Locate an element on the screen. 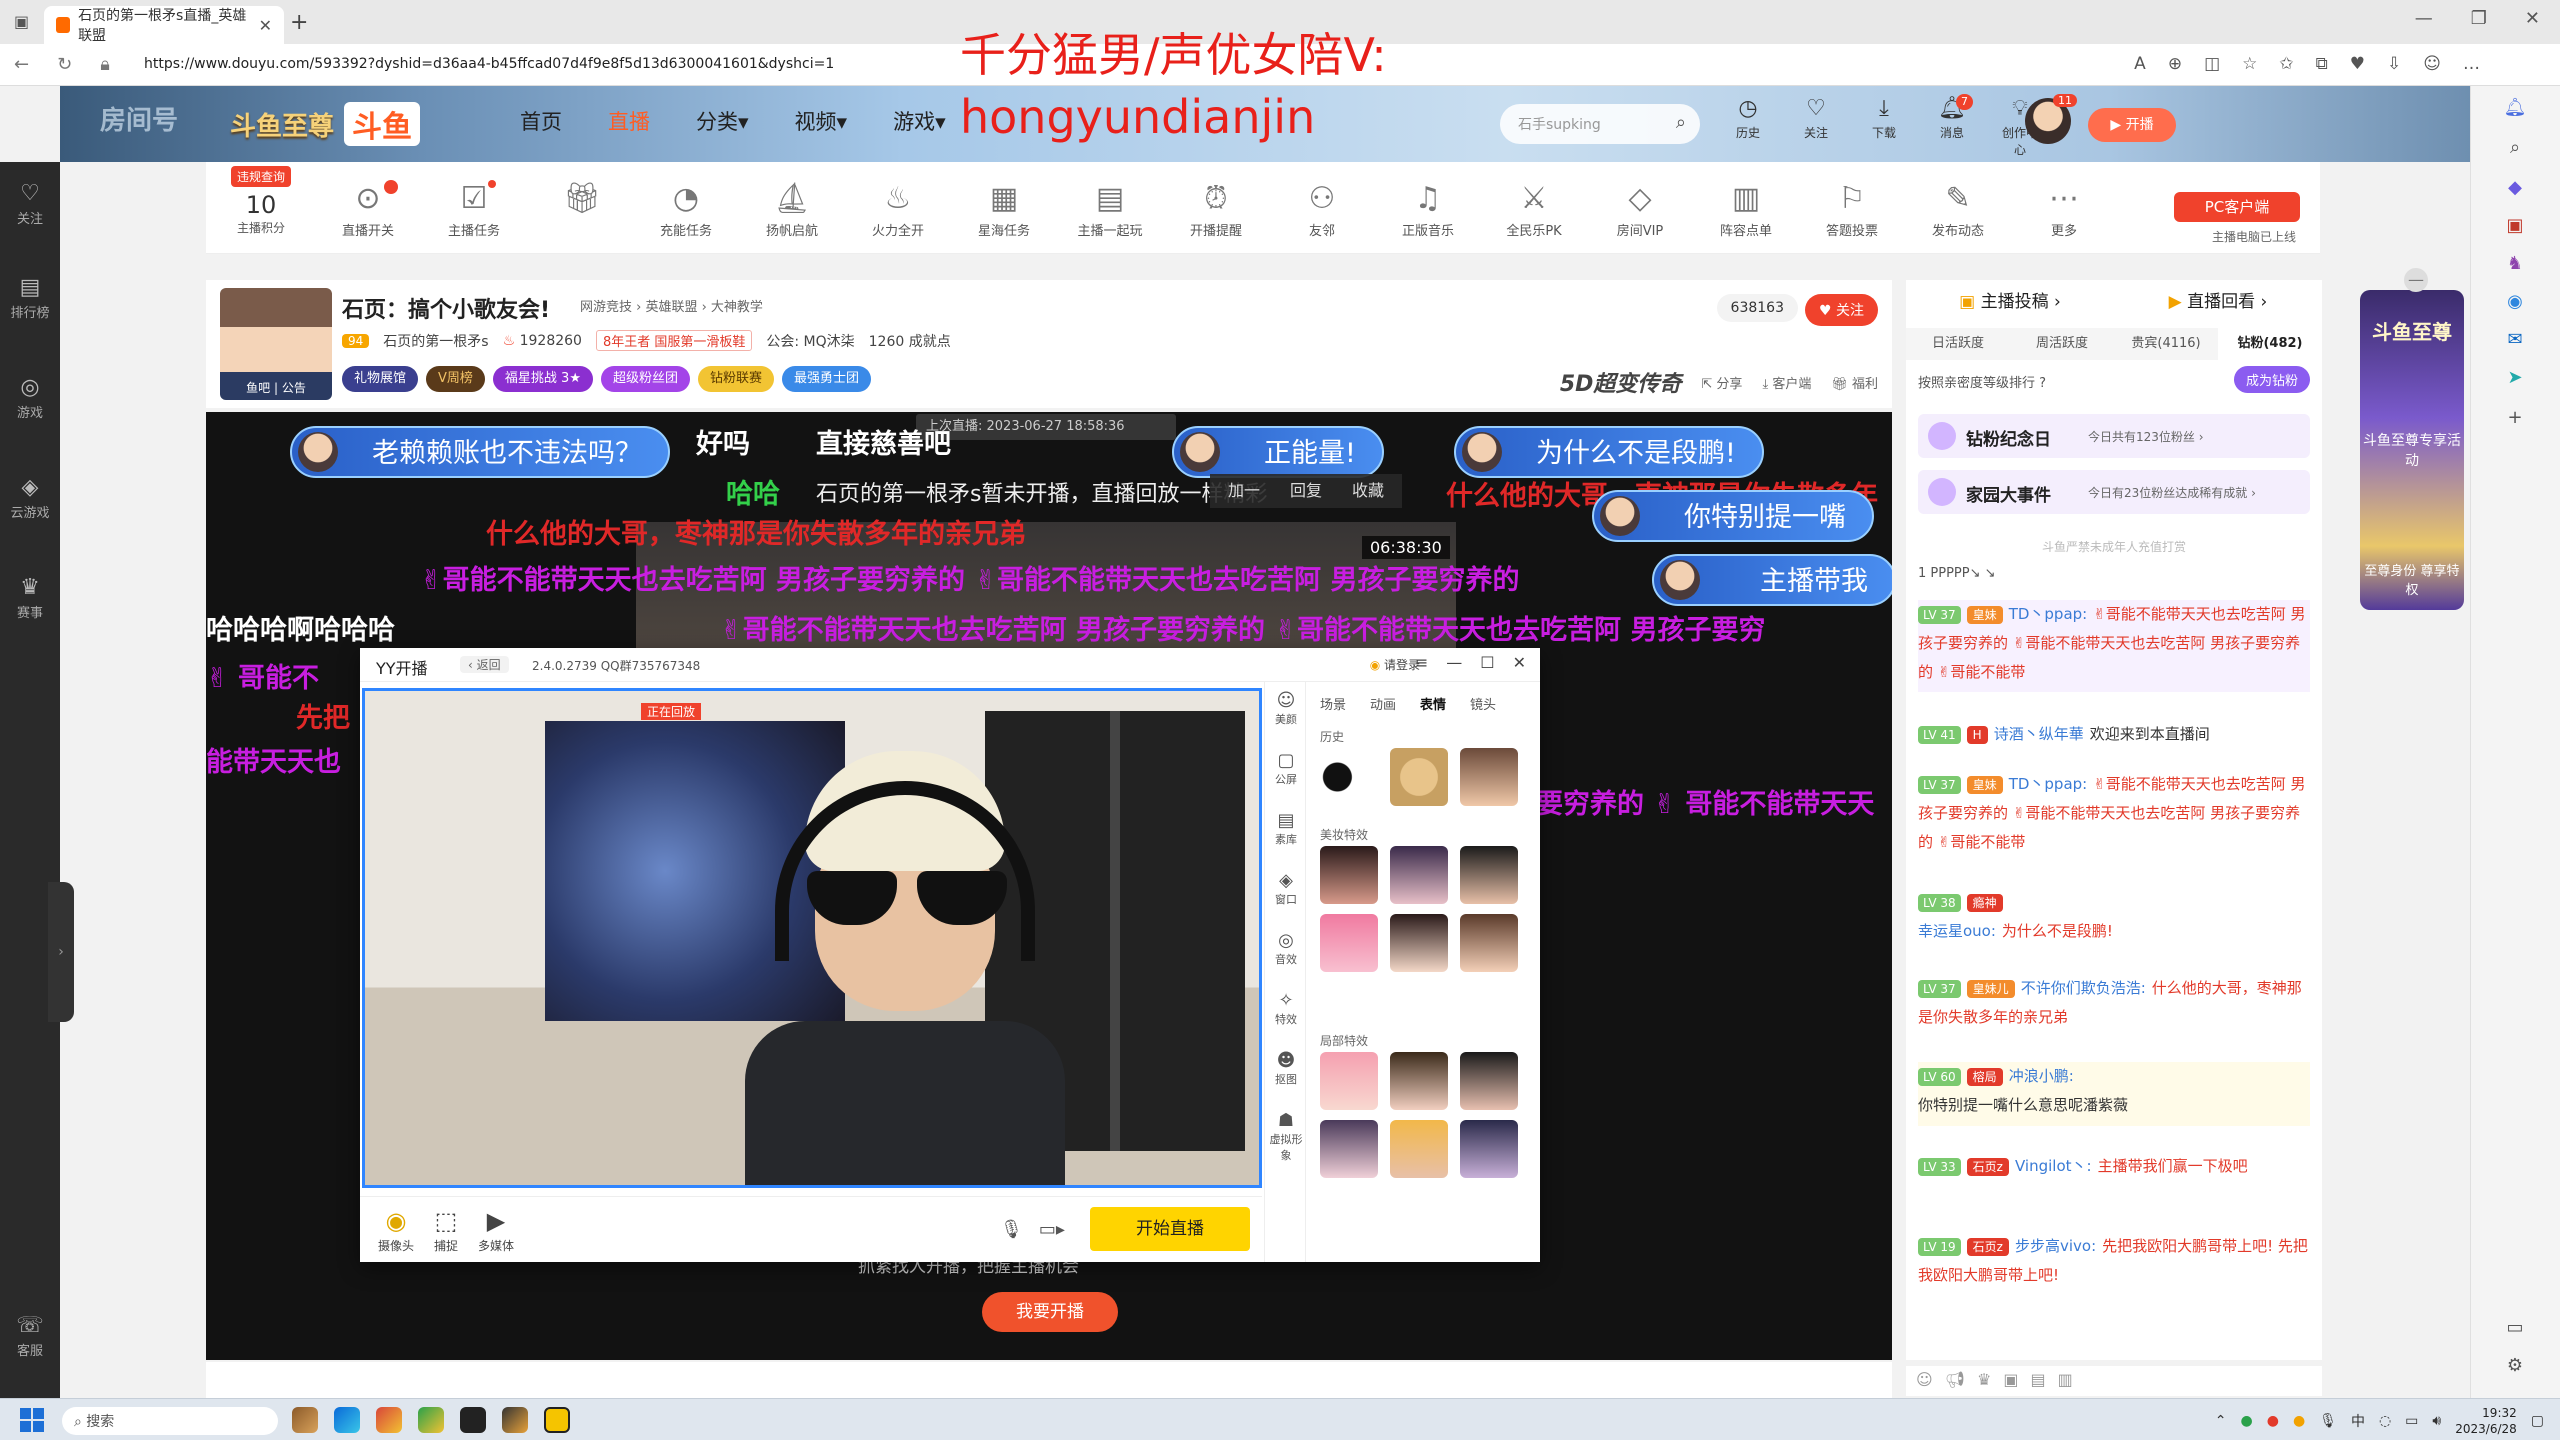  read-aloud-icon: A is located at coordinates (2140, 64).